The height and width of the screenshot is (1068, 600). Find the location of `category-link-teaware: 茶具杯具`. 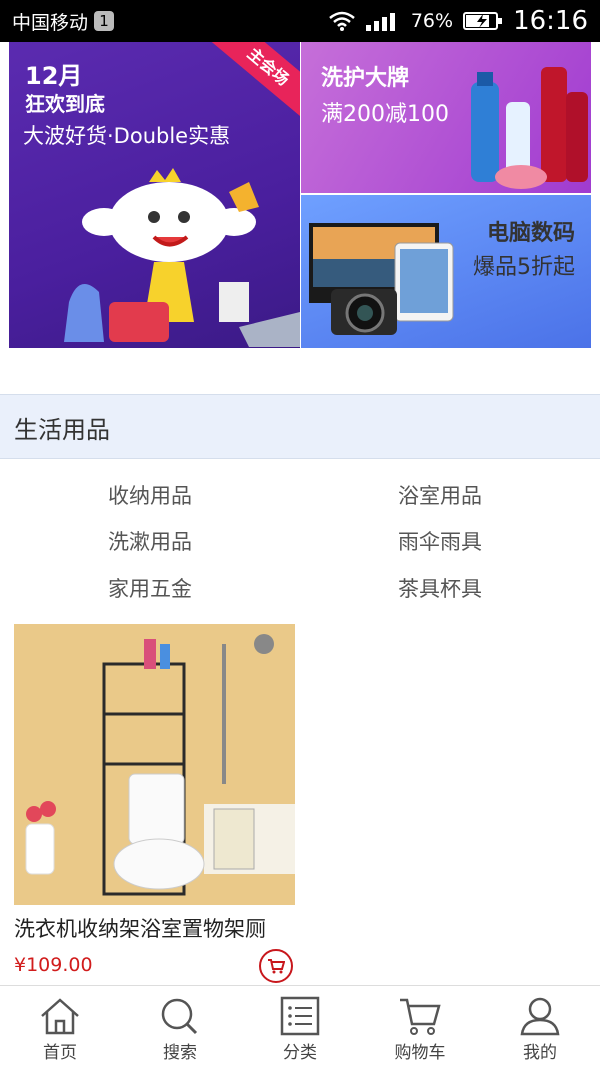

category-link-teaware: 茶具杯具 is located at coordinates (440, 588).